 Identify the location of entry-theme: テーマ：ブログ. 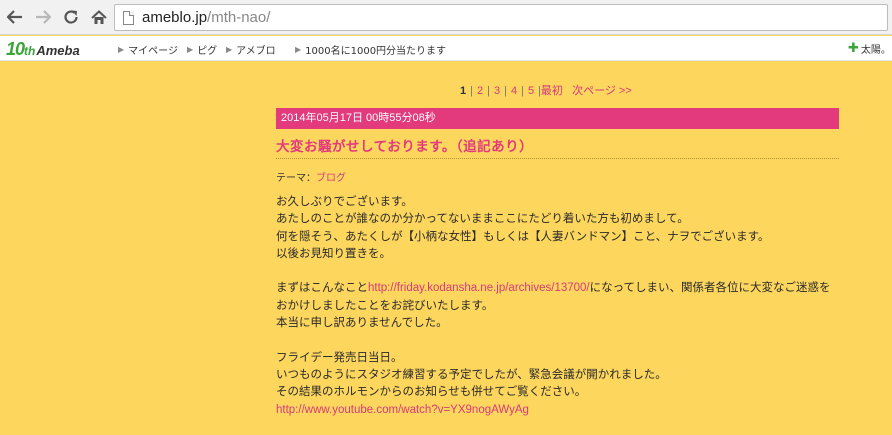
(311, 178).